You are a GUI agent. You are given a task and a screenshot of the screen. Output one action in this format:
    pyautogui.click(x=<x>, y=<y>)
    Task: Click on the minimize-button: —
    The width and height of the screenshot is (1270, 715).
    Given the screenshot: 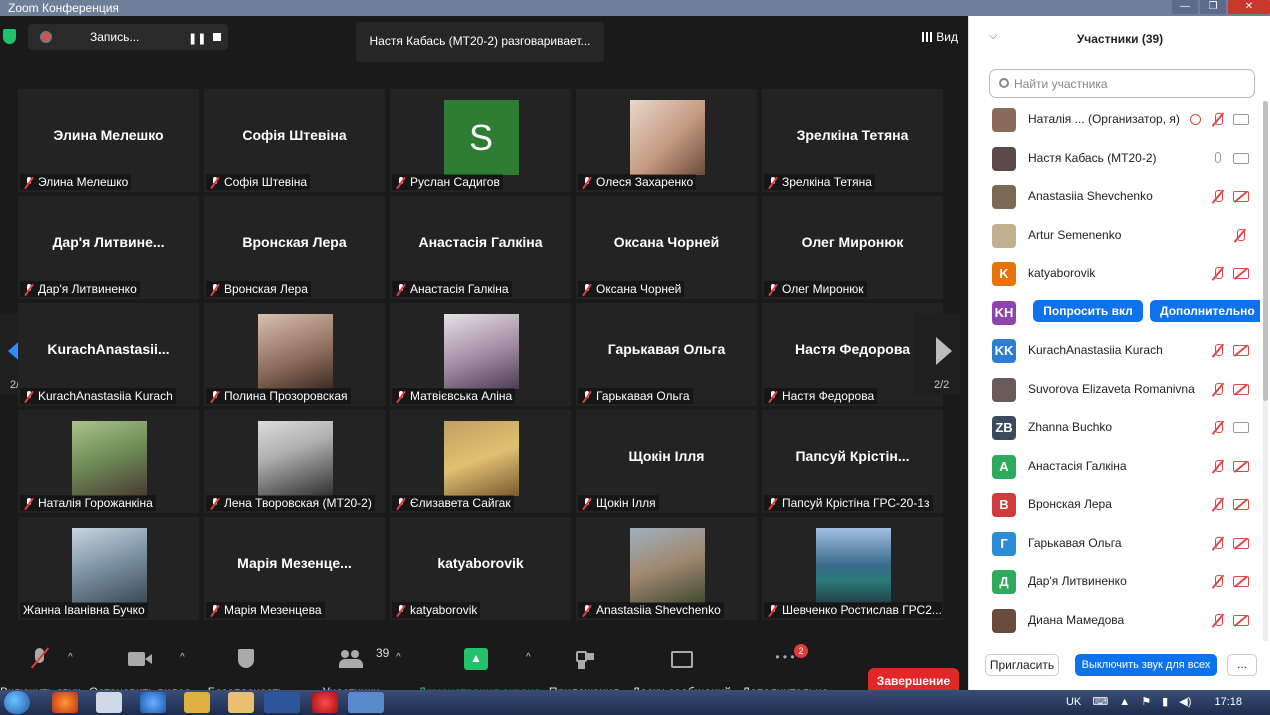 What is the action you would take?
    pyautogui.click(x=1185, y=7)
    